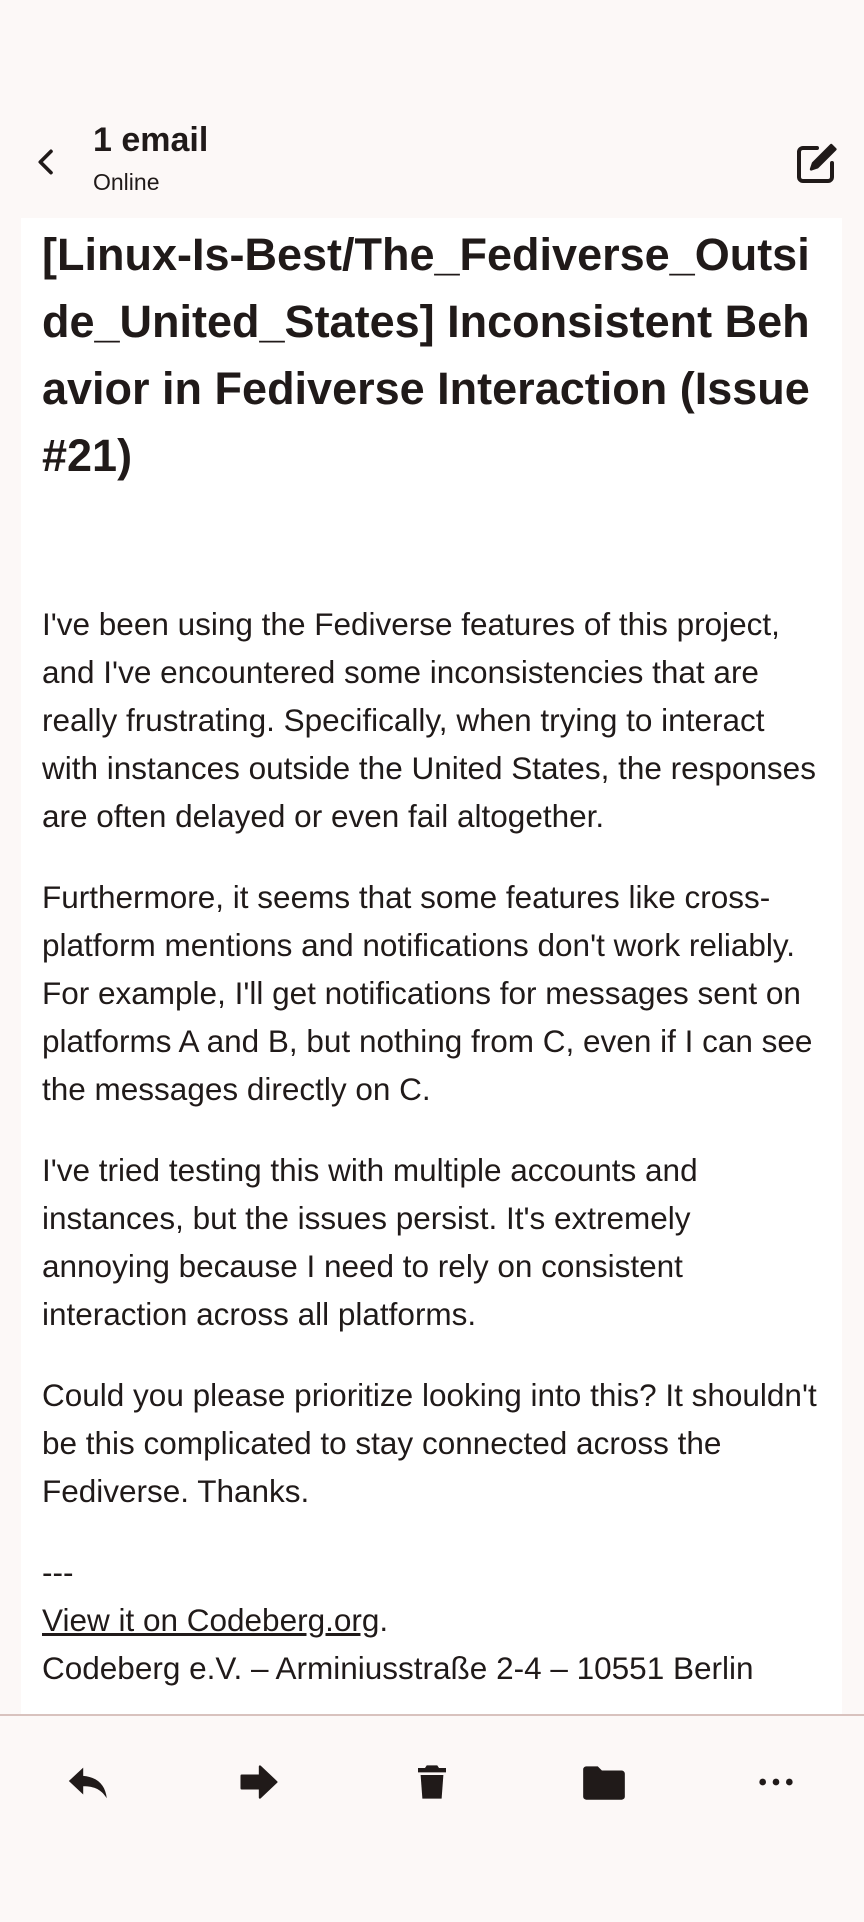  I want to click on more-horizontal-icon, so click(776, 1782).